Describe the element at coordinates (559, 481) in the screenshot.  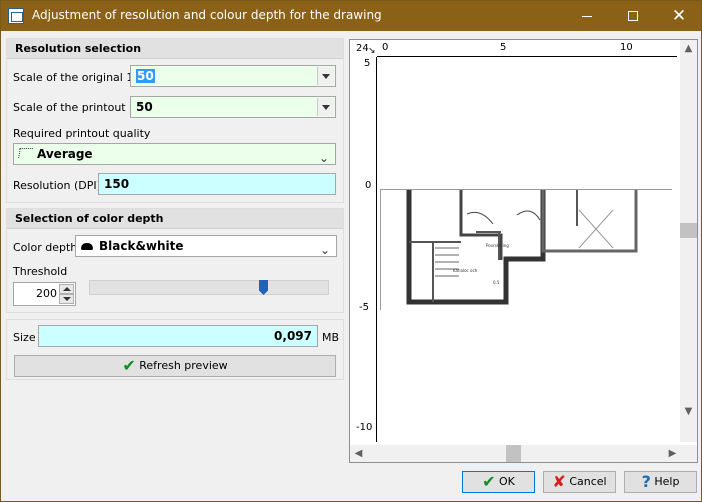
I see `x-icon: ✘` at that location.